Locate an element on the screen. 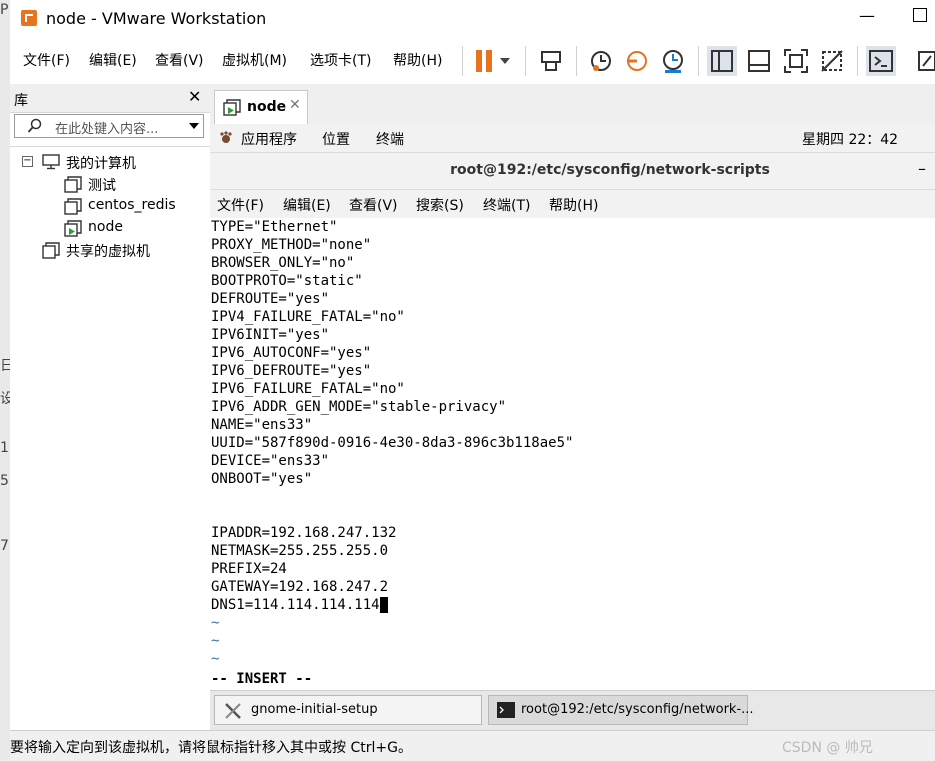 This screenshot has height=761, width=935. taskbar-label: gnome-initial-setup is located at coordinates (314, 709).